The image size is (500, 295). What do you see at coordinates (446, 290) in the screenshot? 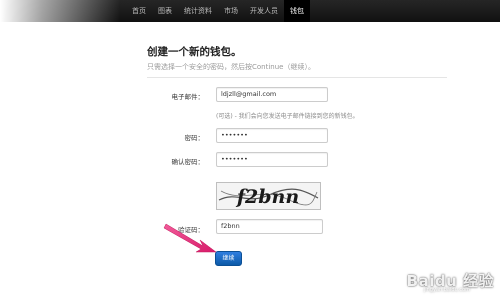
I see `baidu-watermark-url: jingyan.baidu.com` at bounding box center [446, 290].